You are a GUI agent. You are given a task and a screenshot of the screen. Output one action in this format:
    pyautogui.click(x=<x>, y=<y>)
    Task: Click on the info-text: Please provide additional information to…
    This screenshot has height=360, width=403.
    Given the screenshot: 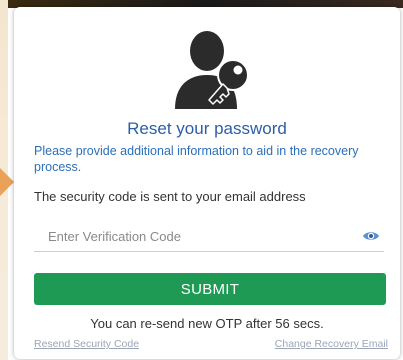 What is the action you would take?
    pyautogui.click(x=196, y=159)
    